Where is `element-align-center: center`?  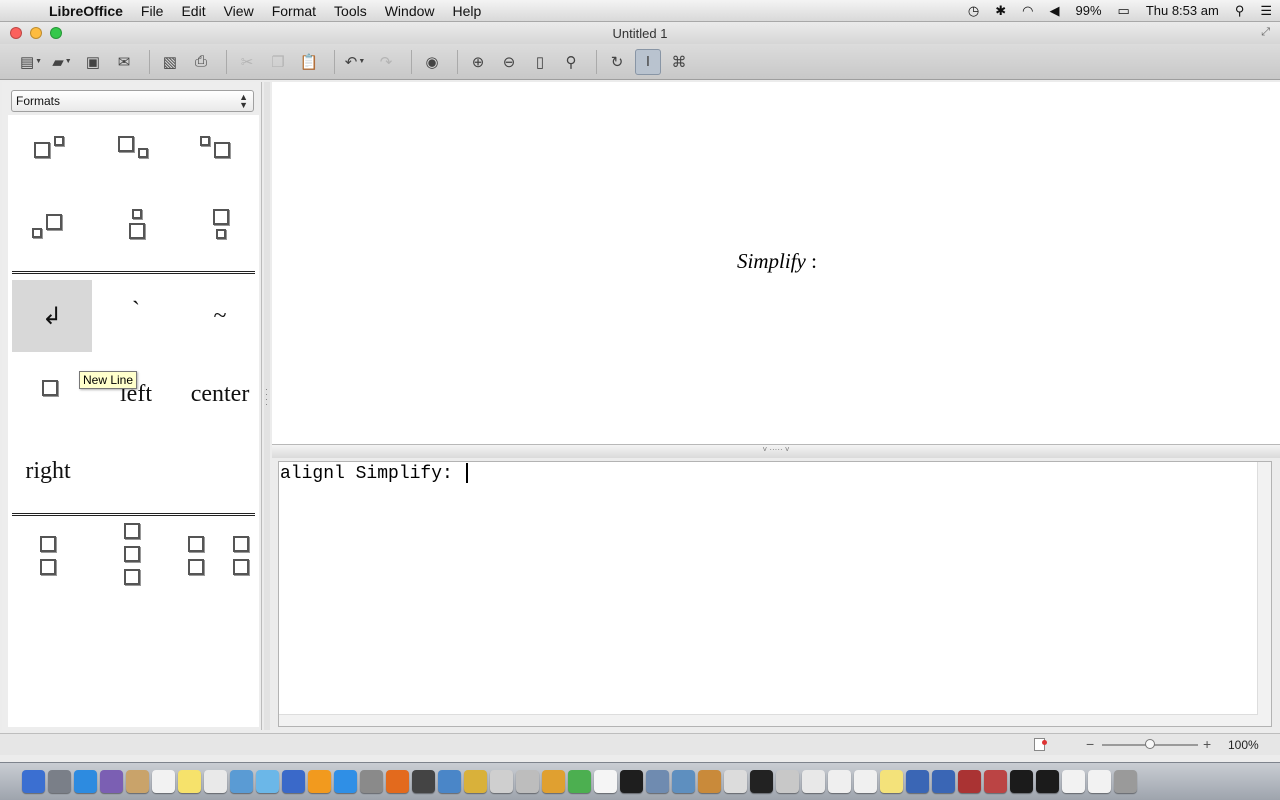 element-align-center: center is located at coordinates (220, 394).